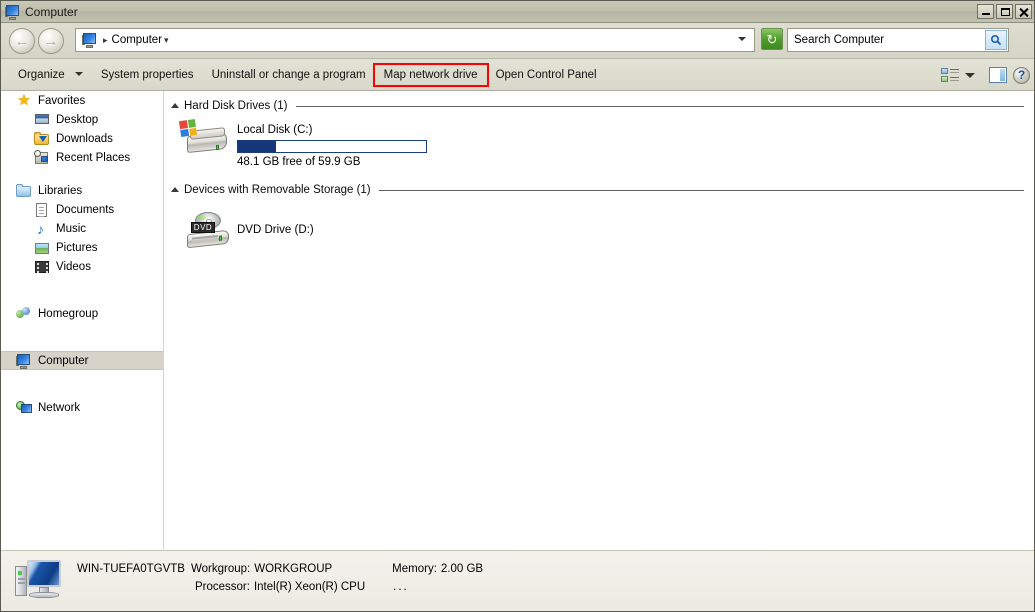  I want to click on map-network-drive-button: Map network drive, so click(430, 74).